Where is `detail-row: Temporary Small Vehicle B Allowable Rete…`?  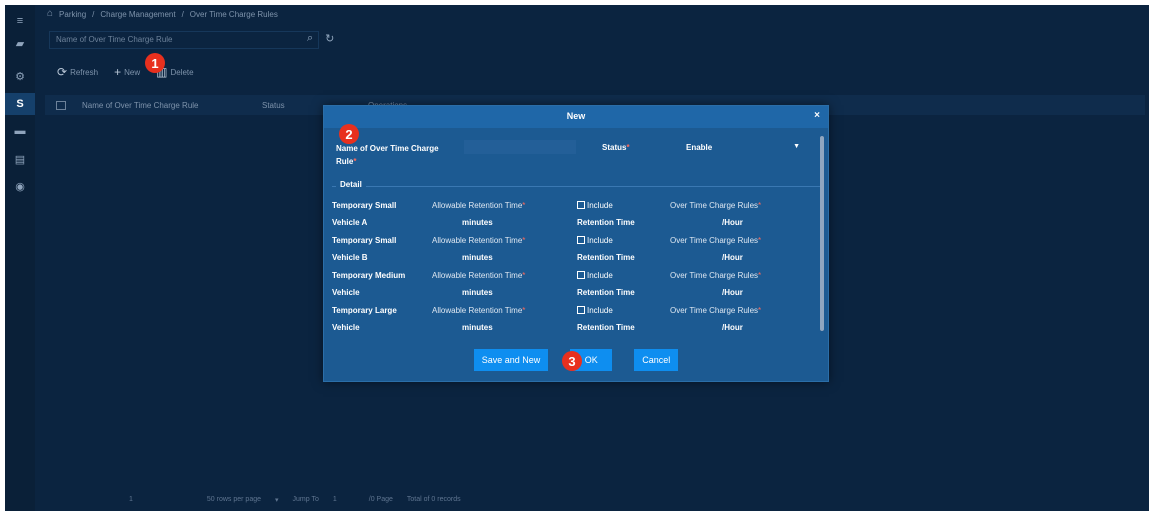
detail-row: Temporary Small Vehicle B Allowable Rete… is located at coordinates (576, 249).